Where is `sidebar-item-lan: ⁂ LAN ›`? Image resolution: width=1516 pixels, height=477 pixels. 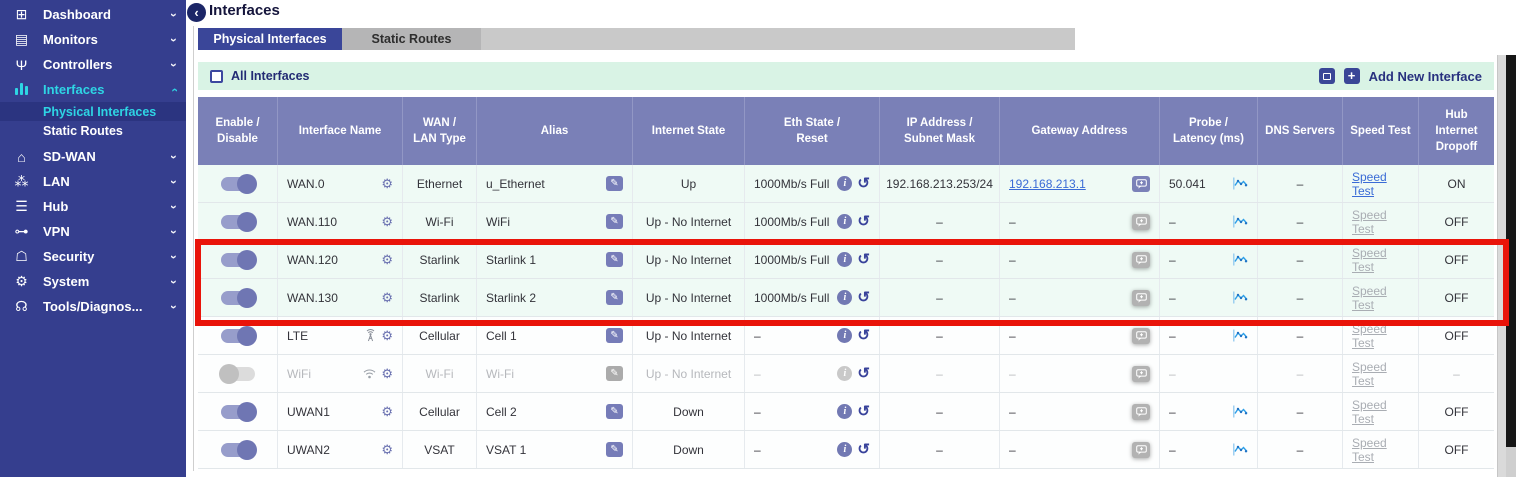 sidebar-item-lan: ⁂ LAN › is located at coordinates (93, 181).